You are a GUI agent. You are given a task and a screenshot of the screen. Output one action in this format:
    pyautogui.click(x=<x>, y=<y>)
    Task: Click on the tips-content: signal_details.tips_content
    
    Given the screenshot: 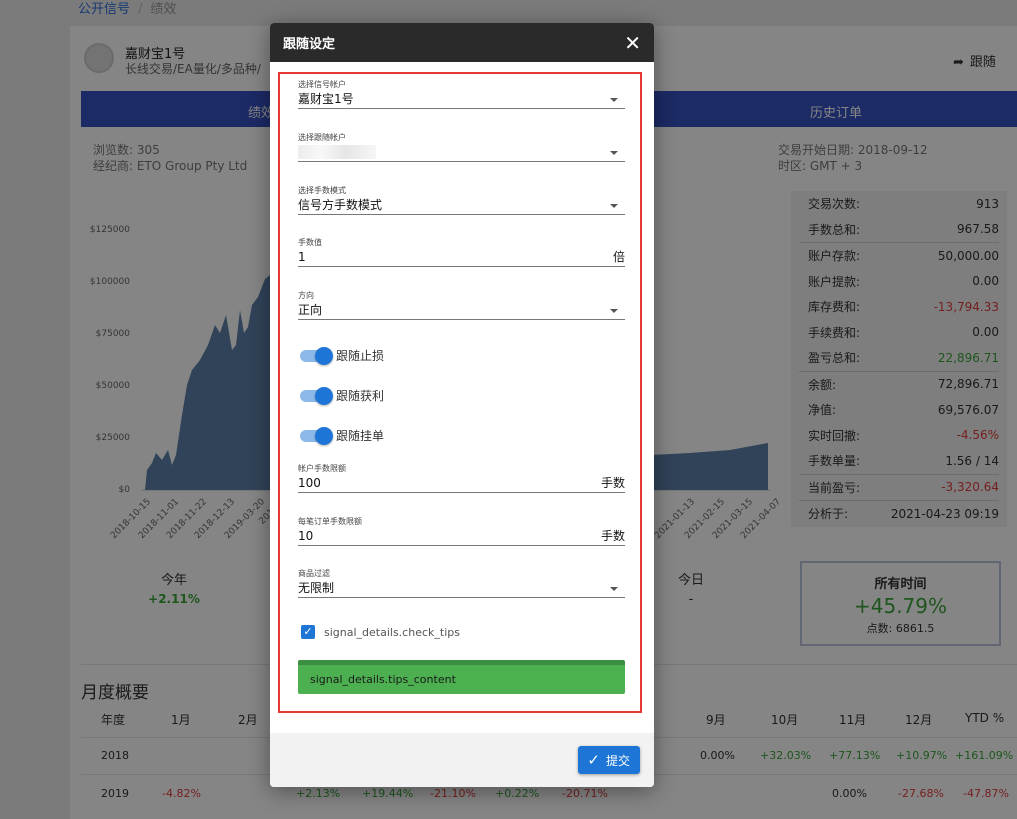 What is the action you would take?
    pyautogui.click(x=461, y=677)
    